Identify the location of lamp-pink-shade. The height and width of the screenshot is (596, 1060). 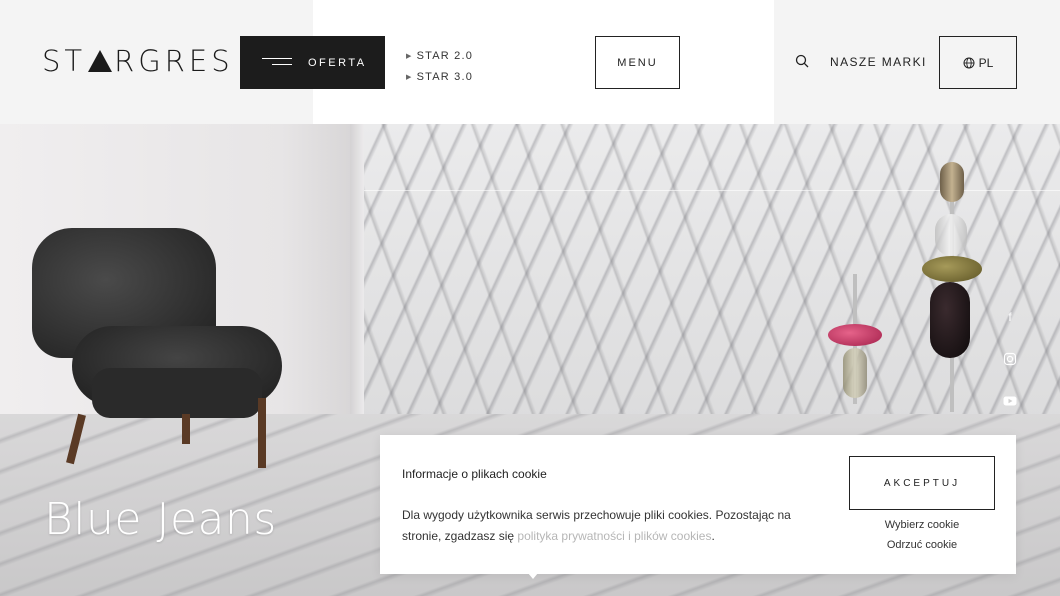
(855, 335).